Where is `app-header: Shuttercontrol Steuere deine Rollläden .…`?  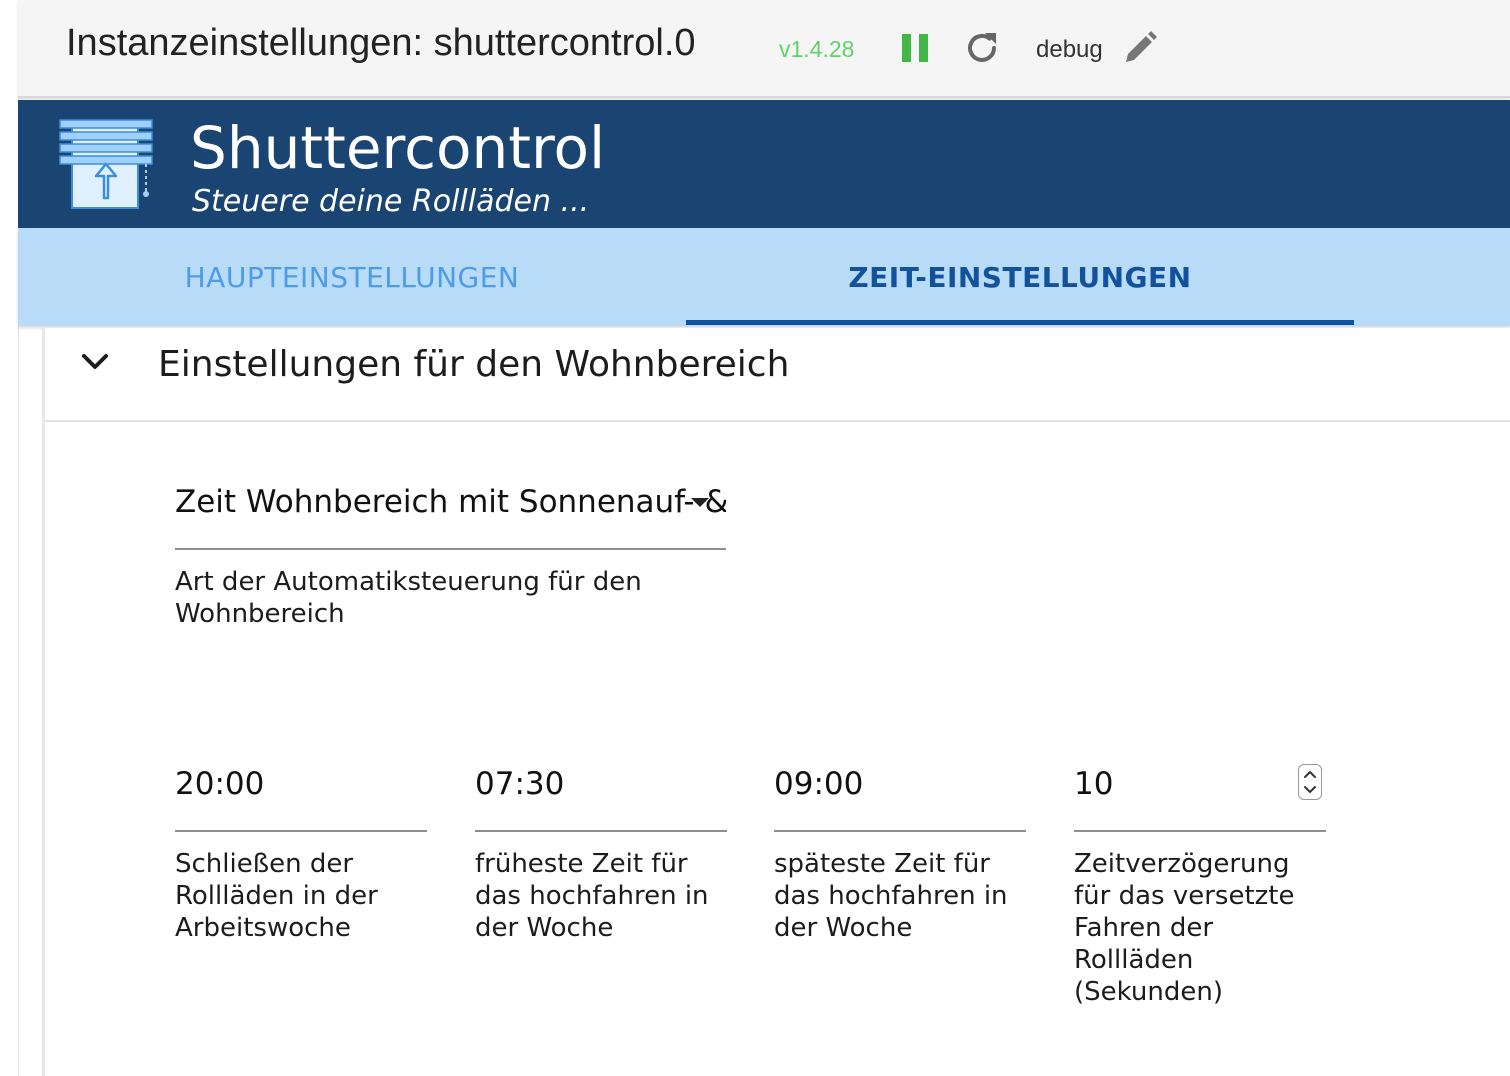 app-header: Shuttercontrol Steuere deine Rollläden .… is located at coordinates (764, 164).